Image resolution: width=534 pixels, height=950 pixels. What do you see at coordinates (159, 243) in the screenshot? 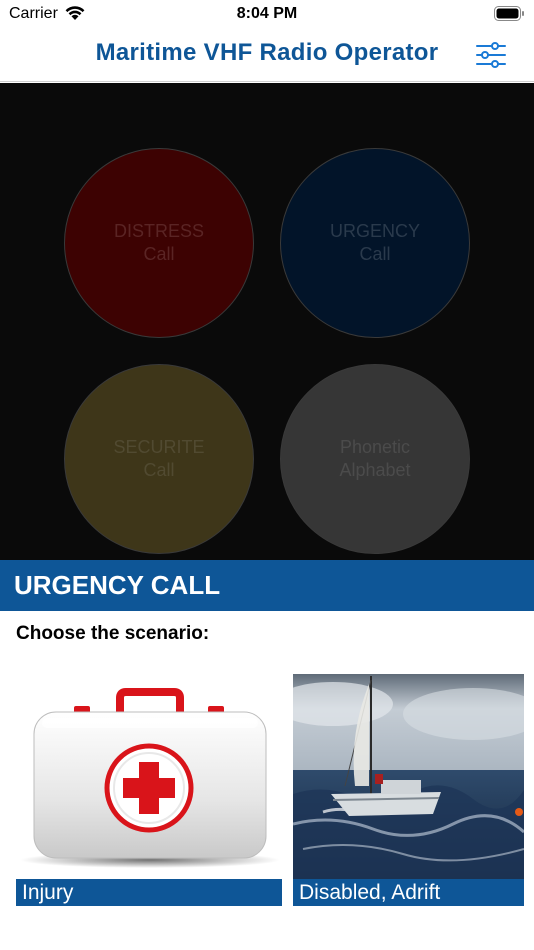
I see `distress-call-button: DISTRESS Call` at bounding box center [159, 243].